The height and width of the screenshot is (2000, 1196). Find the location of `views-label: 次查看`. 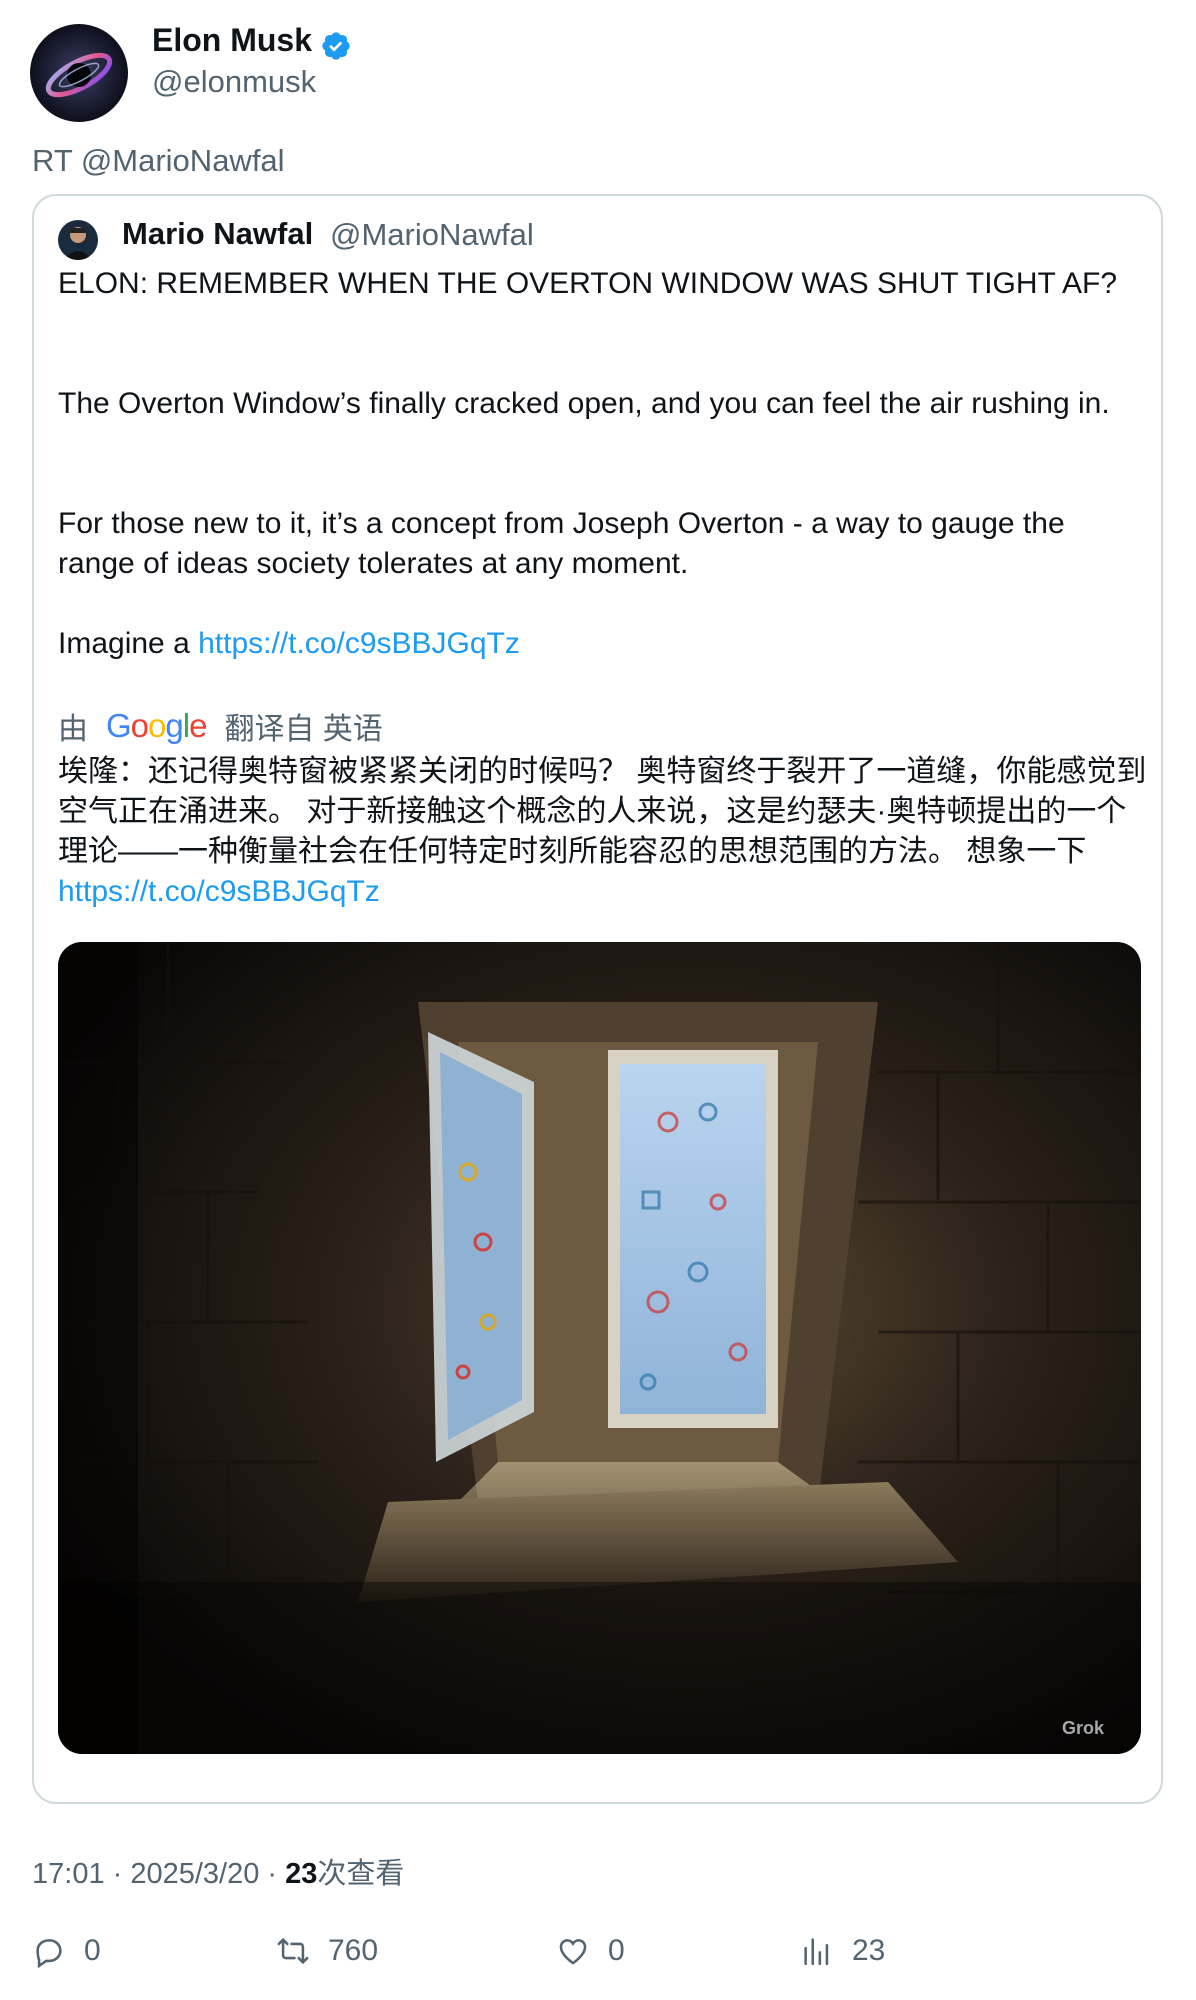

views-label: 次查看 is located at coordinates (361, 1874).